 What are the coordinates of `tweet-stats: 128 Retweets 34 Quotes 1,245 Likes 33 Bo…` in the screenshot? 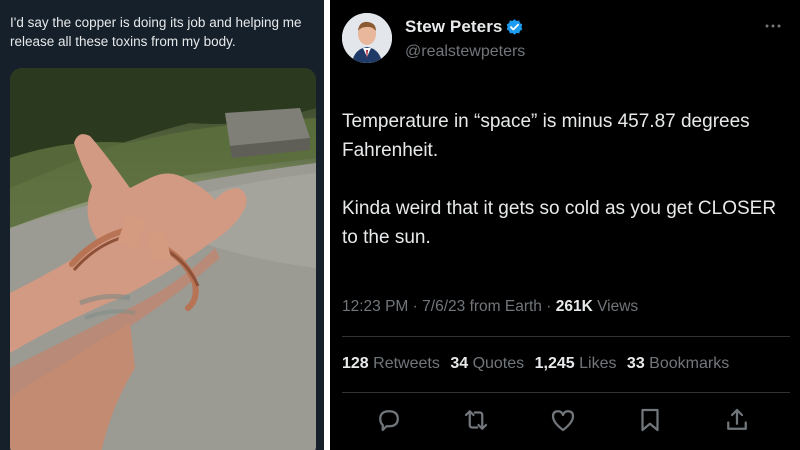 It's located at (538, 364).